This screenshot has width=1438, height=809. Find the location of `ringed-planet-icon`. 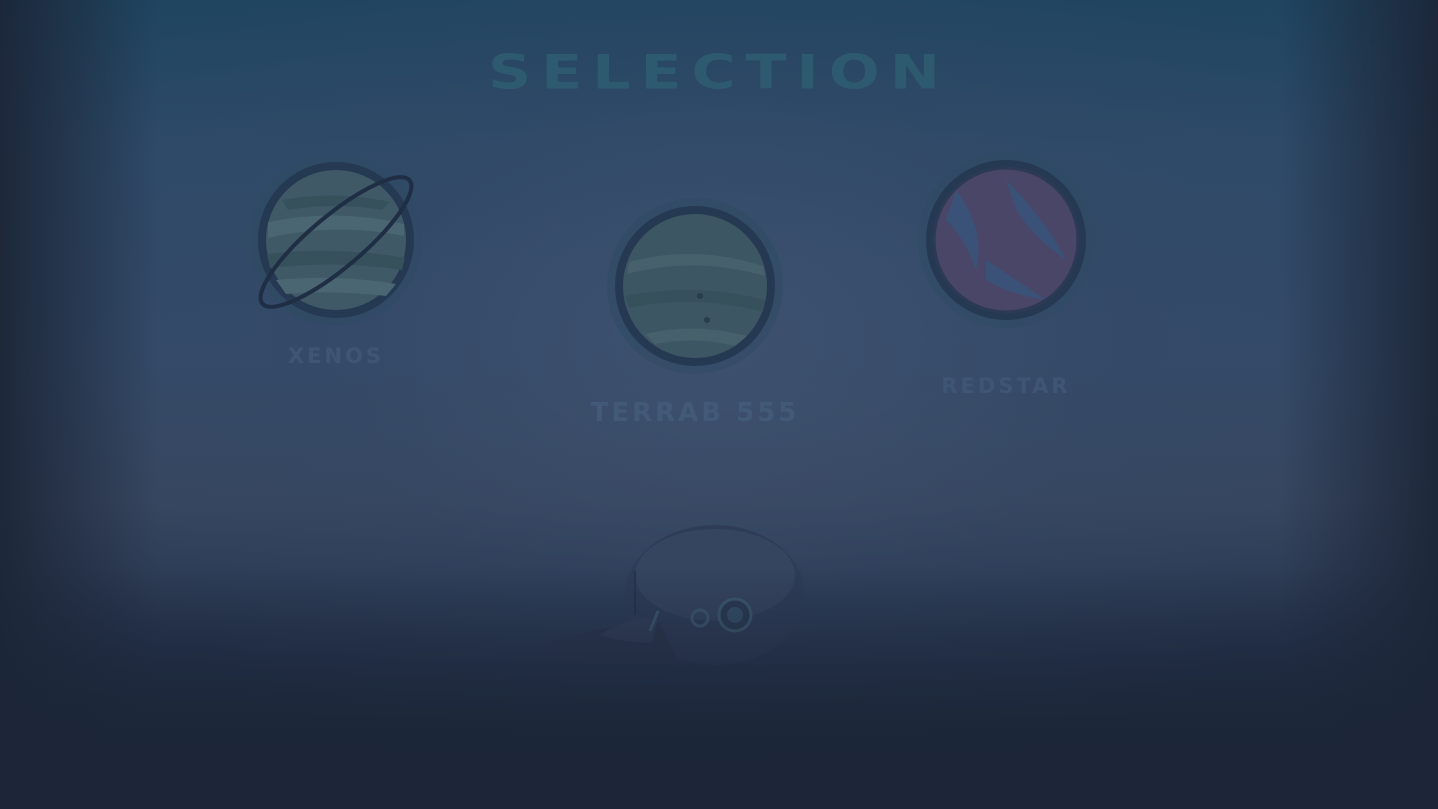

ringed-planet-icon is located at coordinates (336, 240).